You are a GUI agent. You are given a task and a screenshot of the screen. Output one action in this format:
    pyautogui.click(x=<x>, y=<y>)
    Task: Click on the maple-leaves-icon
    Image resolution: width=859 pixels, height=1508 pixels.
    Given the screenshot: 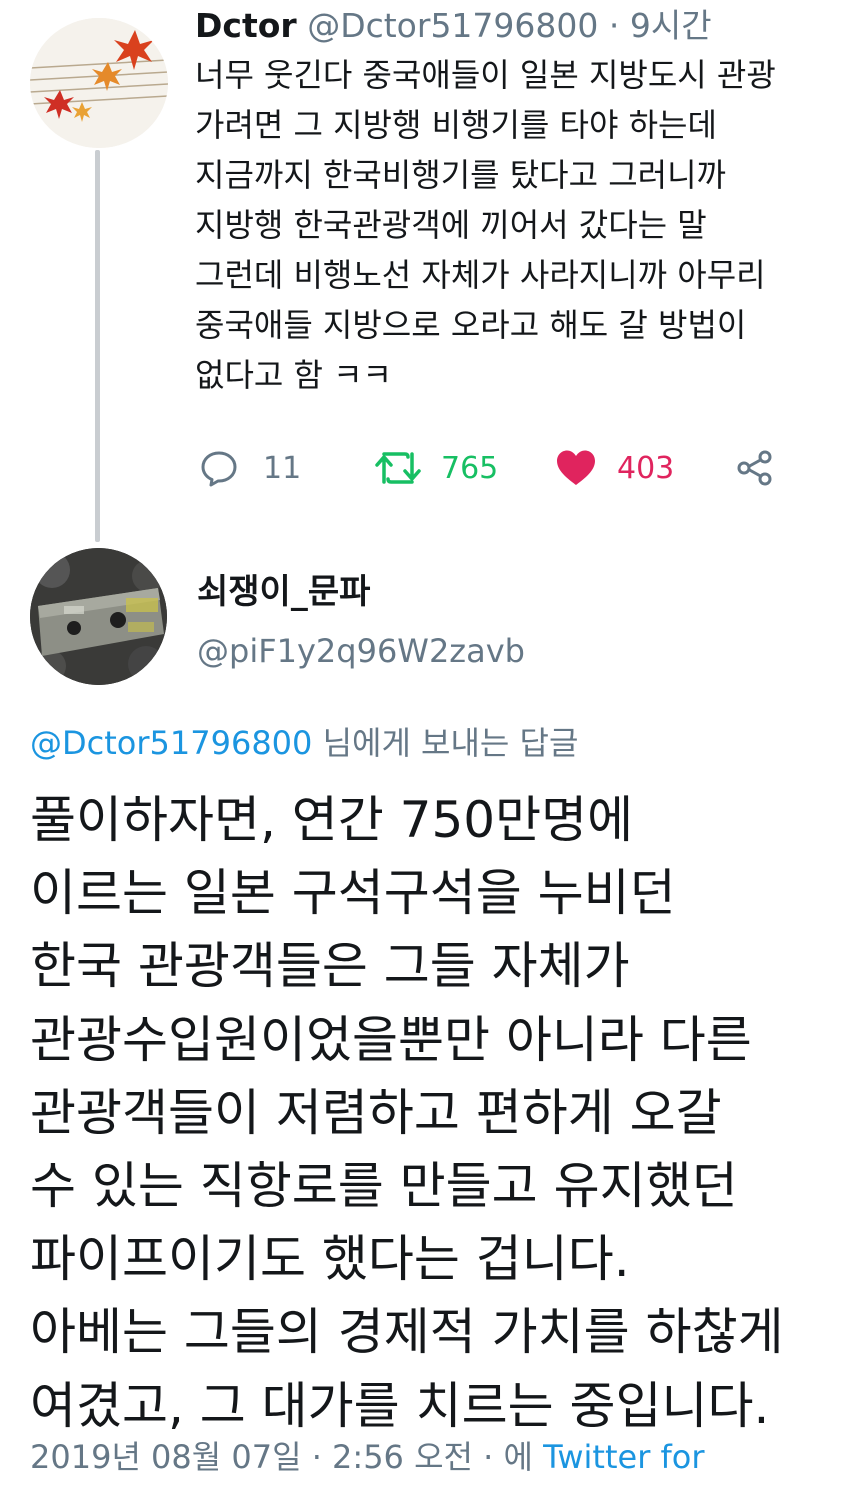 What is the action you would take?
    pyautogui.click(x=99, y=83)
    